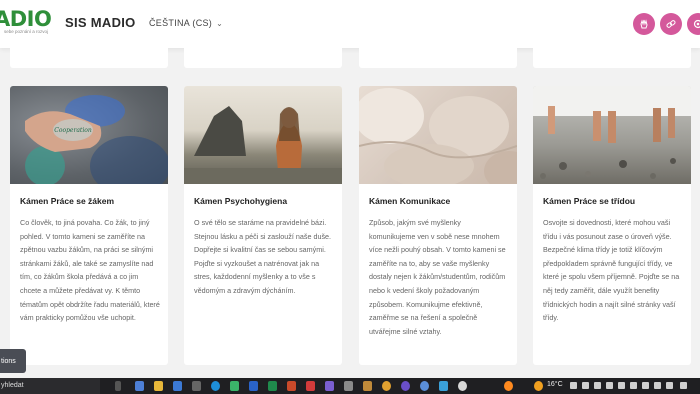  What do you see at coordinates (386, 386) in the screenshot?
I see `chrome-icon` at bounding box center [386, 386].